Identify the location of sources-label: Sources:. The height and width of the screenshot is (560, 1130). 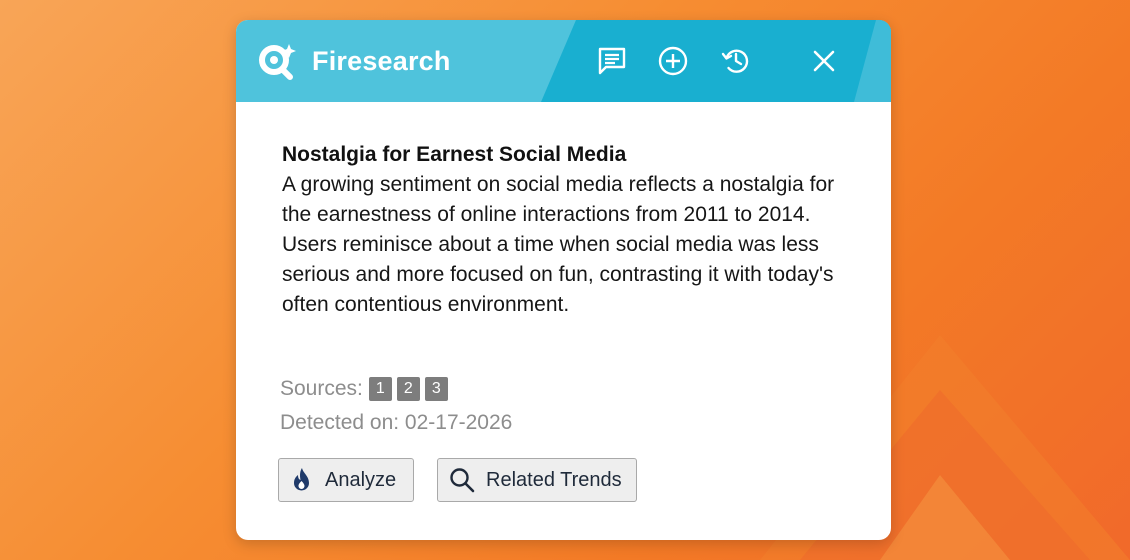
(321, 388).